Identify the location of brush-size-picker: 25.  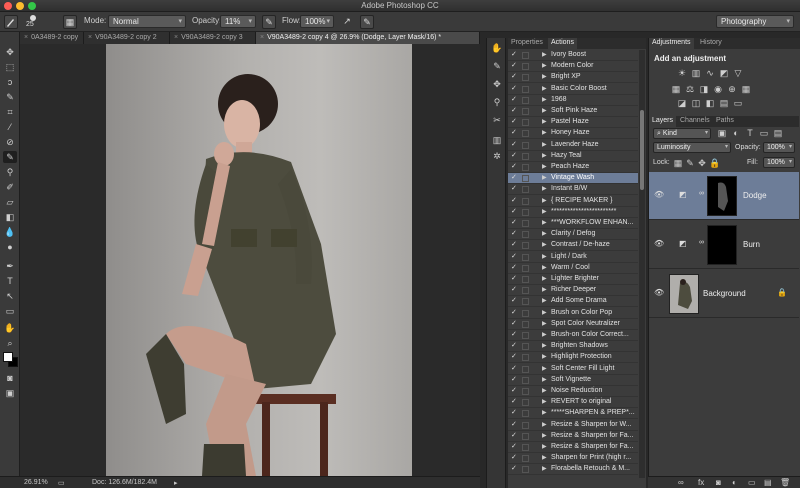
(34, 22).